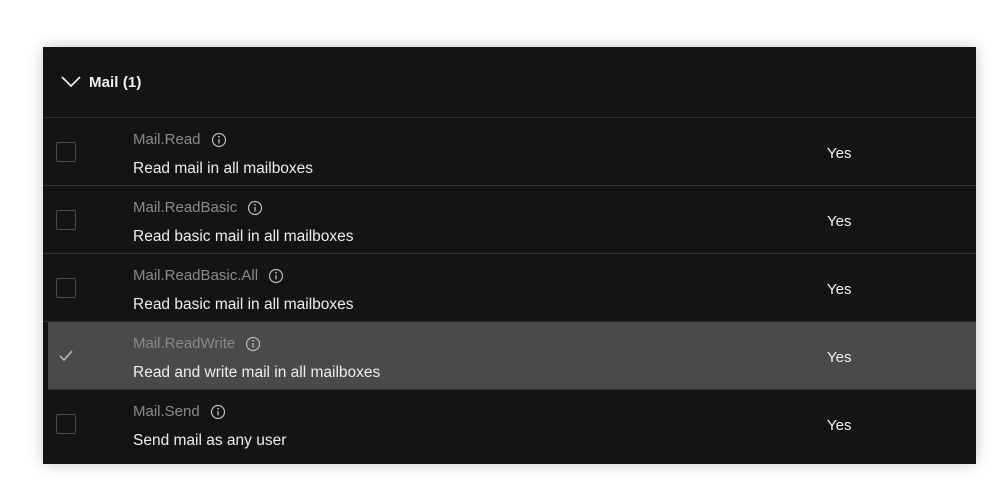 This screenshot has height=499, width=997. I want to click on permission-description: Send mail as any user, so click(210, 440).